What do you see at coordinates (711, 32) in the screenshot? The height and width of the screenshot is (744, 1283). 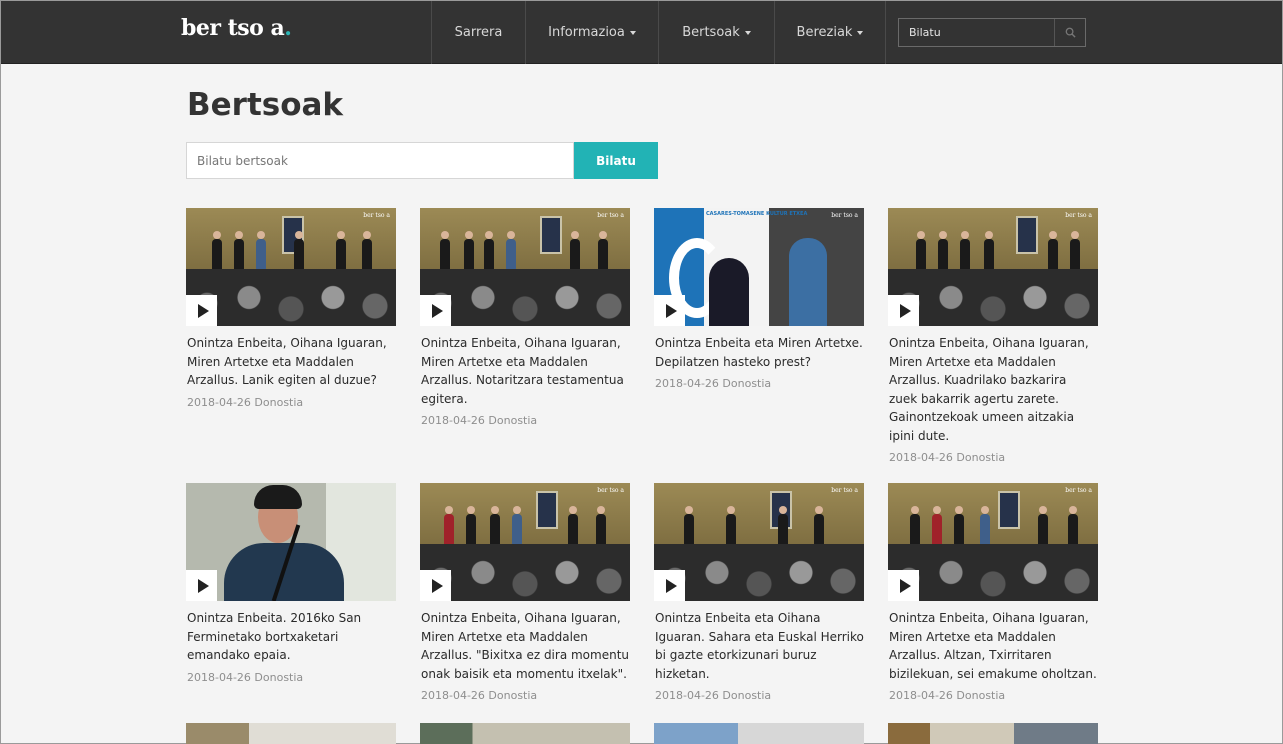 I see `nav-item-label: Bertsoak` at bounding box center [711, 32].